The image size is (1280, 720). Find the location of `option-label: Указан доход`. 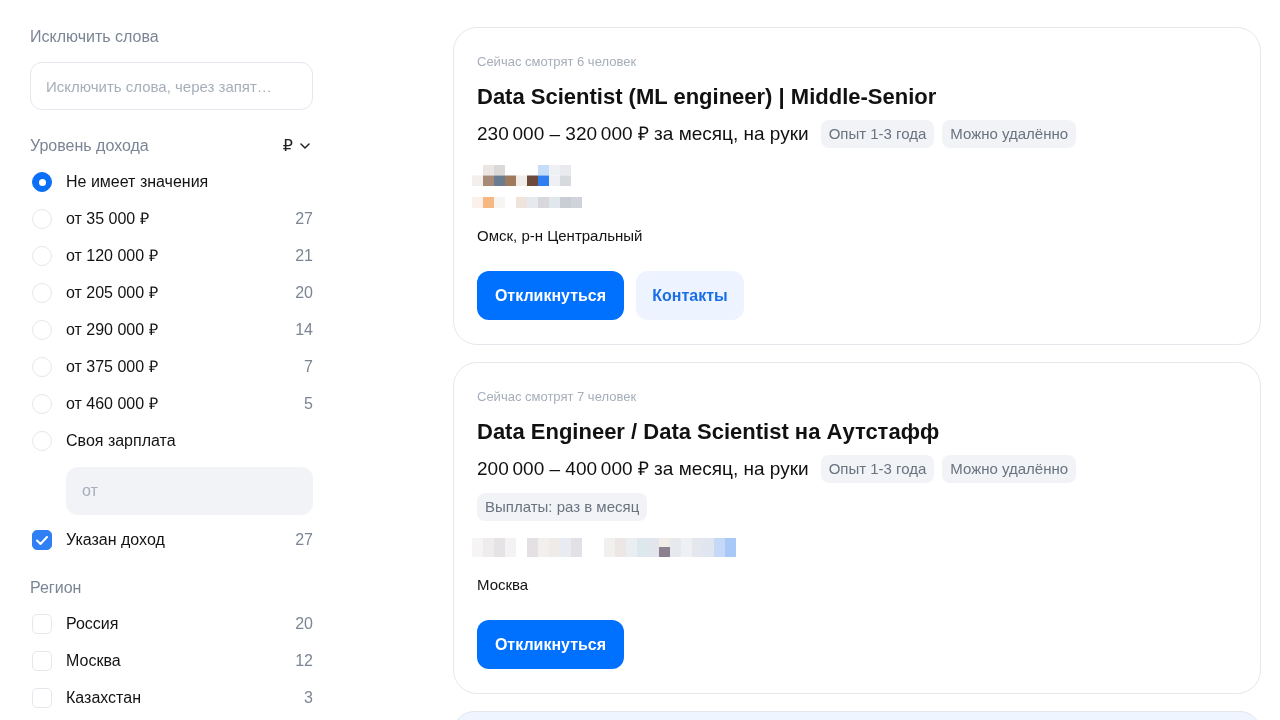

option-label: Указан доход is located at coordinates (181, 540).